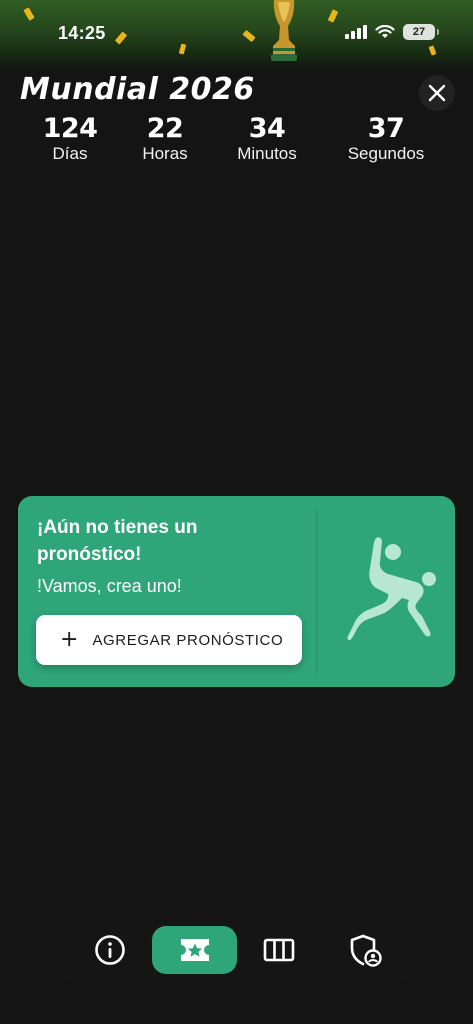 The width and height of the screenshot is (473, 1024). Describe the element at coordinates (165, 153) in the screenshot. I see `countdown-hours-label: Horas` at that location.